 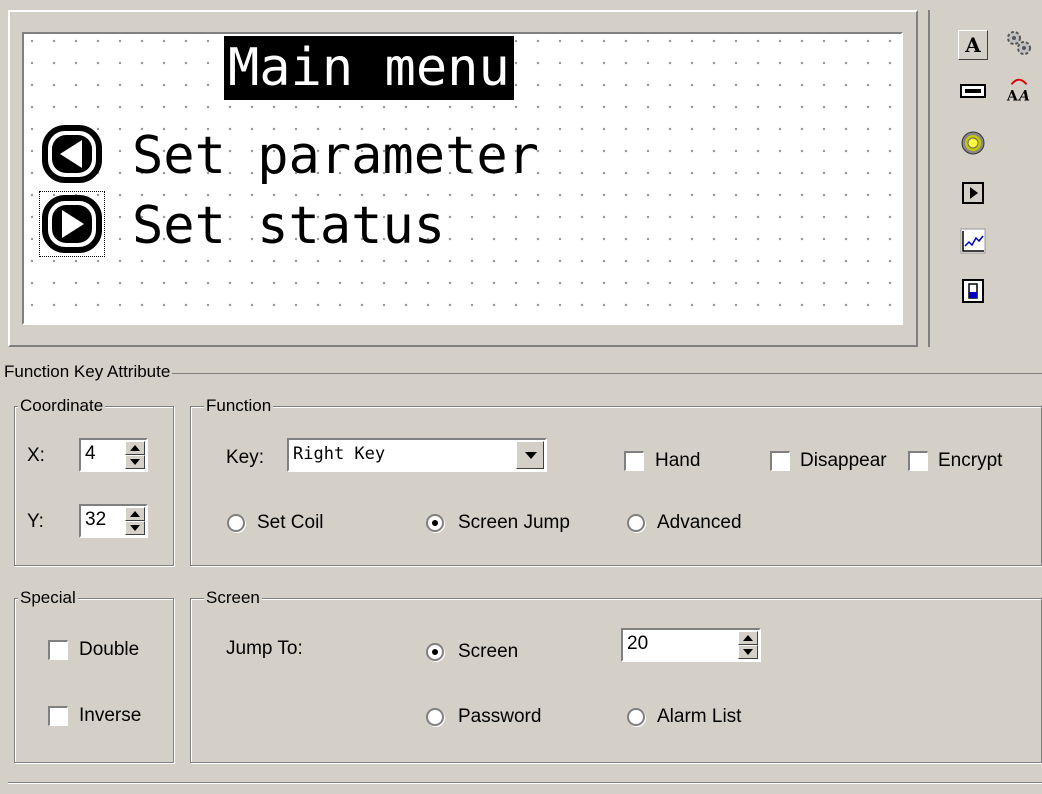 What do you see at coordinates (637, 644) in the screenshot?
I see `screen-number-value: 20` at bounding box center [637, 644].